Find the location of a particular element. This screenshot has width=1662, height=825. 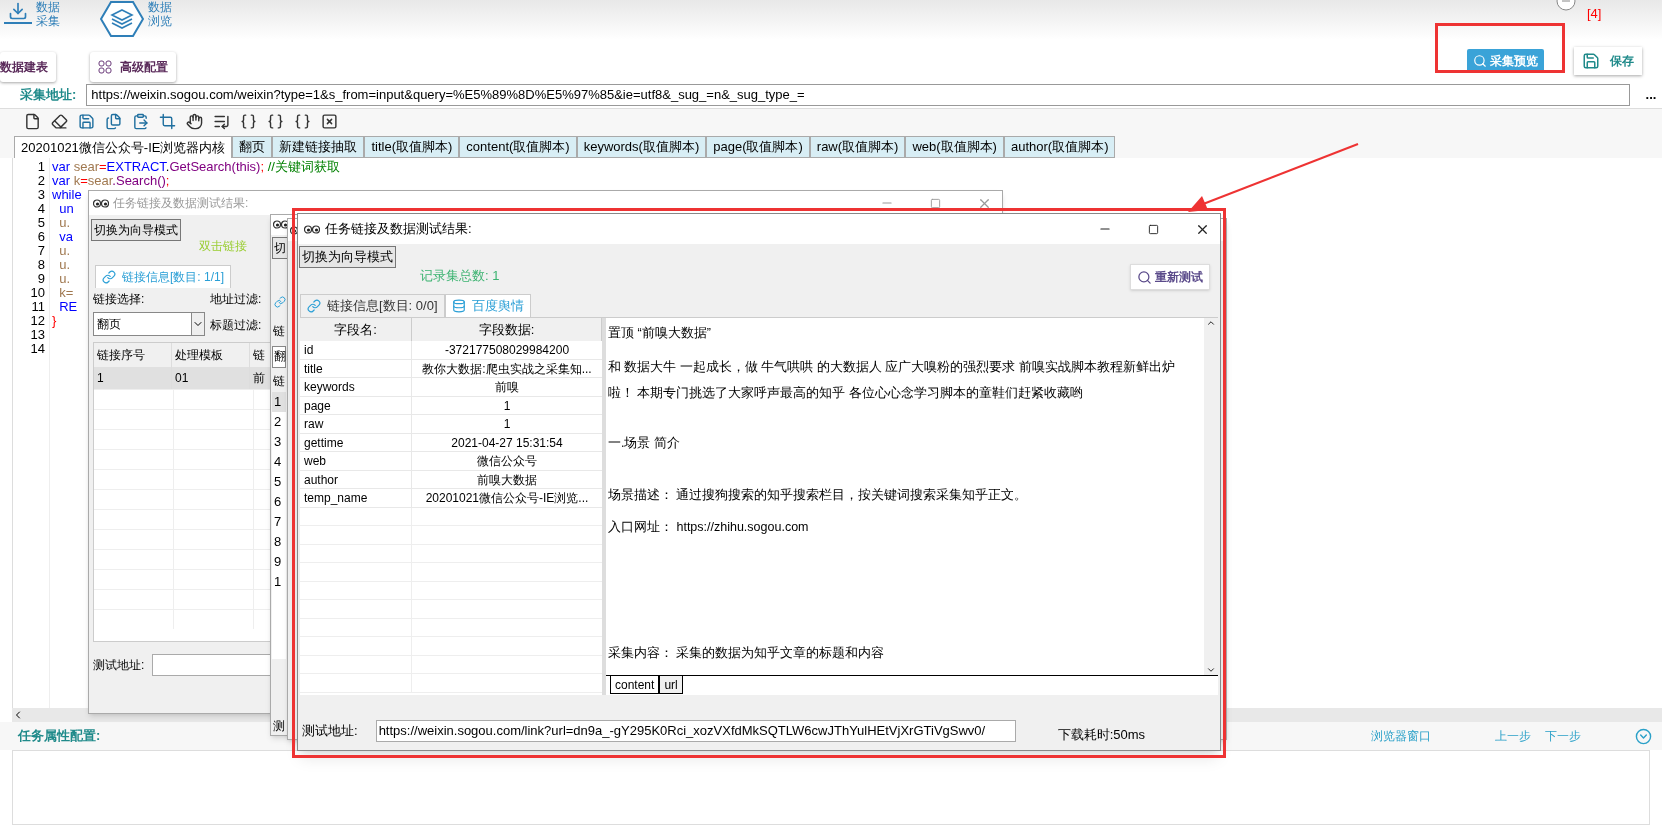

line-number: 9 is located at coordinates (41, 279).